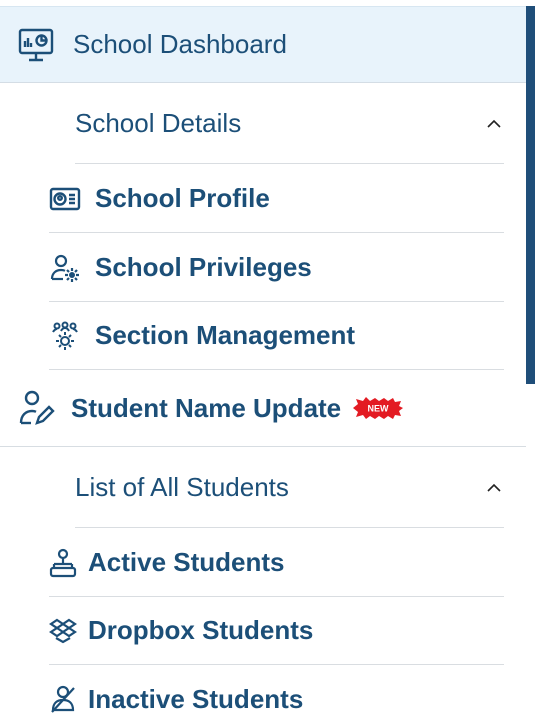 This screenshot has width=535, height=717. I want to click on nav-group-label-list-of-all-students: List of All Students, so click(182, 487).